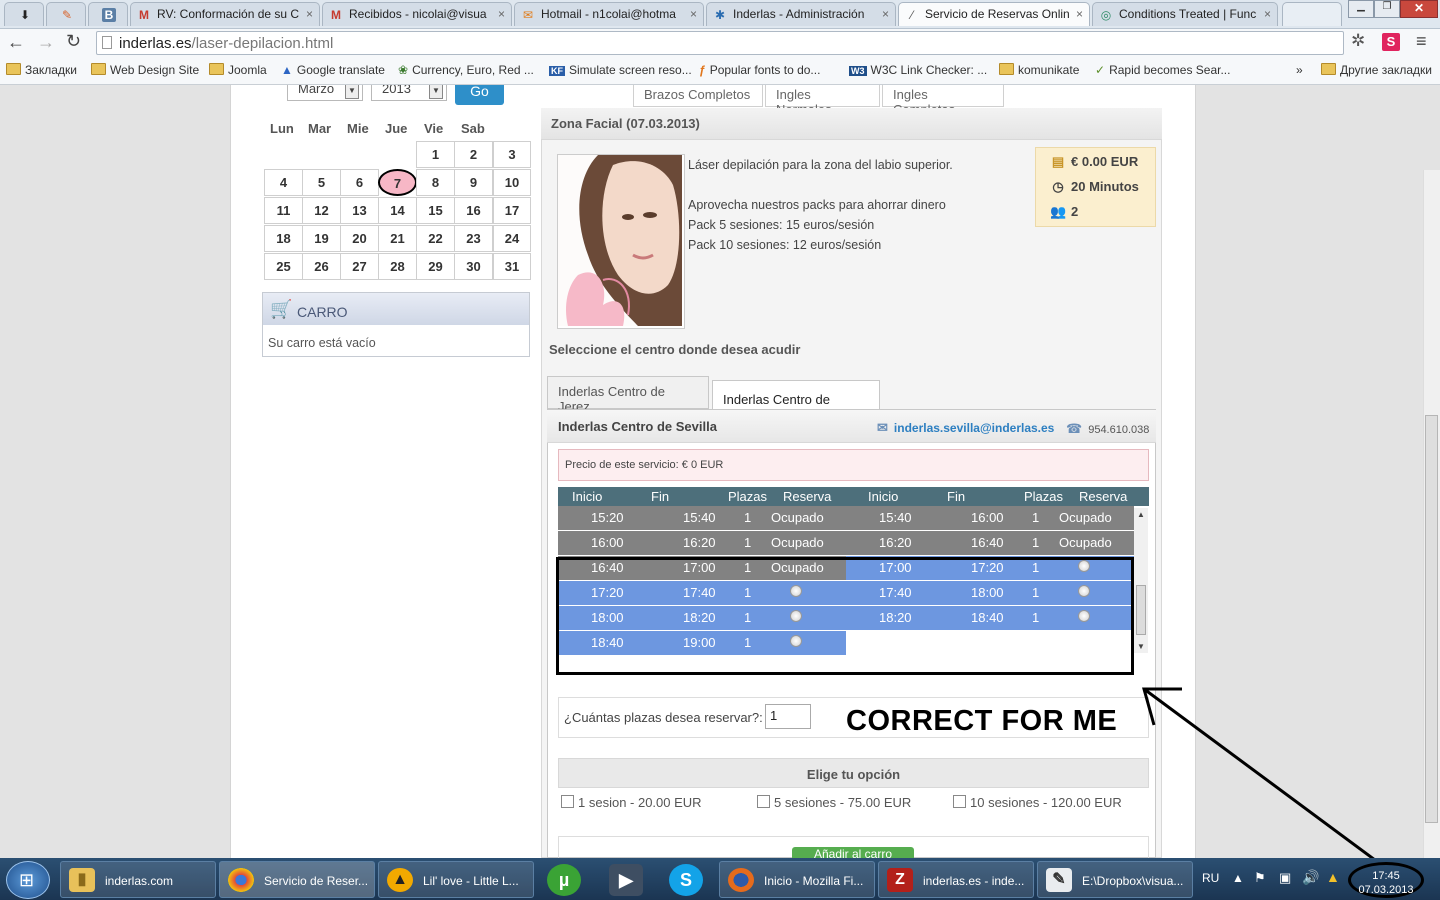  Describe the element at coordinates (788, 716) in the screenshot. I see `quantity-input: 1` at that location.